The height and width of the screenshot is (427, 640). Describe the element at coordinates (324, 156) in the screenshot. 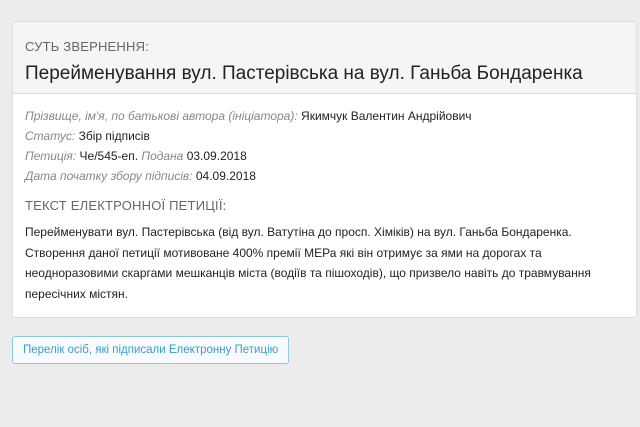

I see `petition-number-row: Петиція: Че/545-еп. Подана 03.09.2018` at that location.